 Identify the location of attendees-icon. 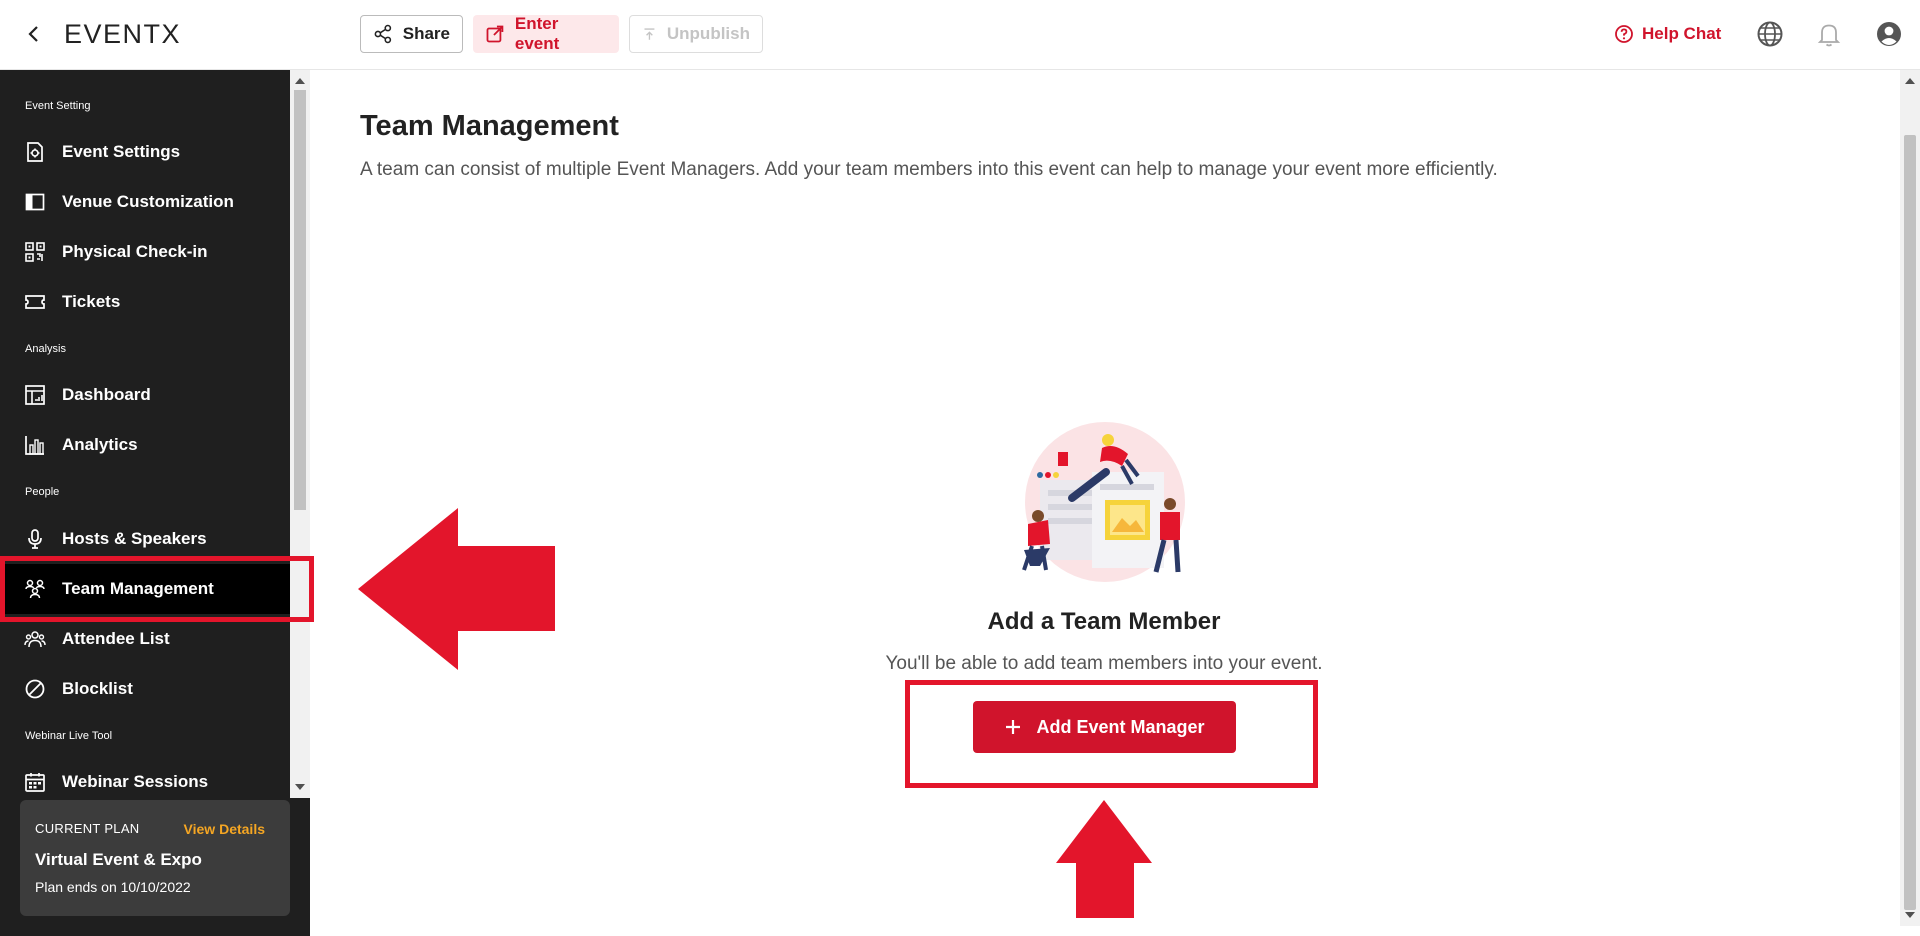
(35, 639).